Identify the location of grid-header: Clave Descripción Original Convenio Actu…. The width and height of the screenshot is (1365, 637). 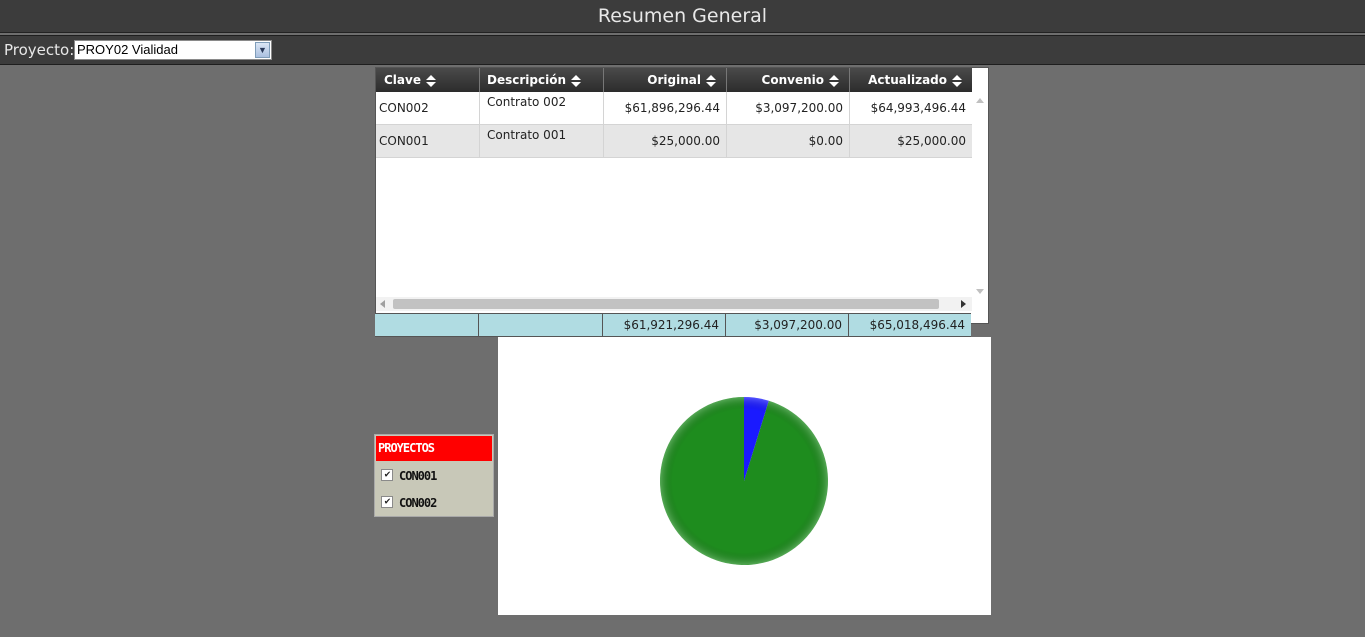
(674, 80).